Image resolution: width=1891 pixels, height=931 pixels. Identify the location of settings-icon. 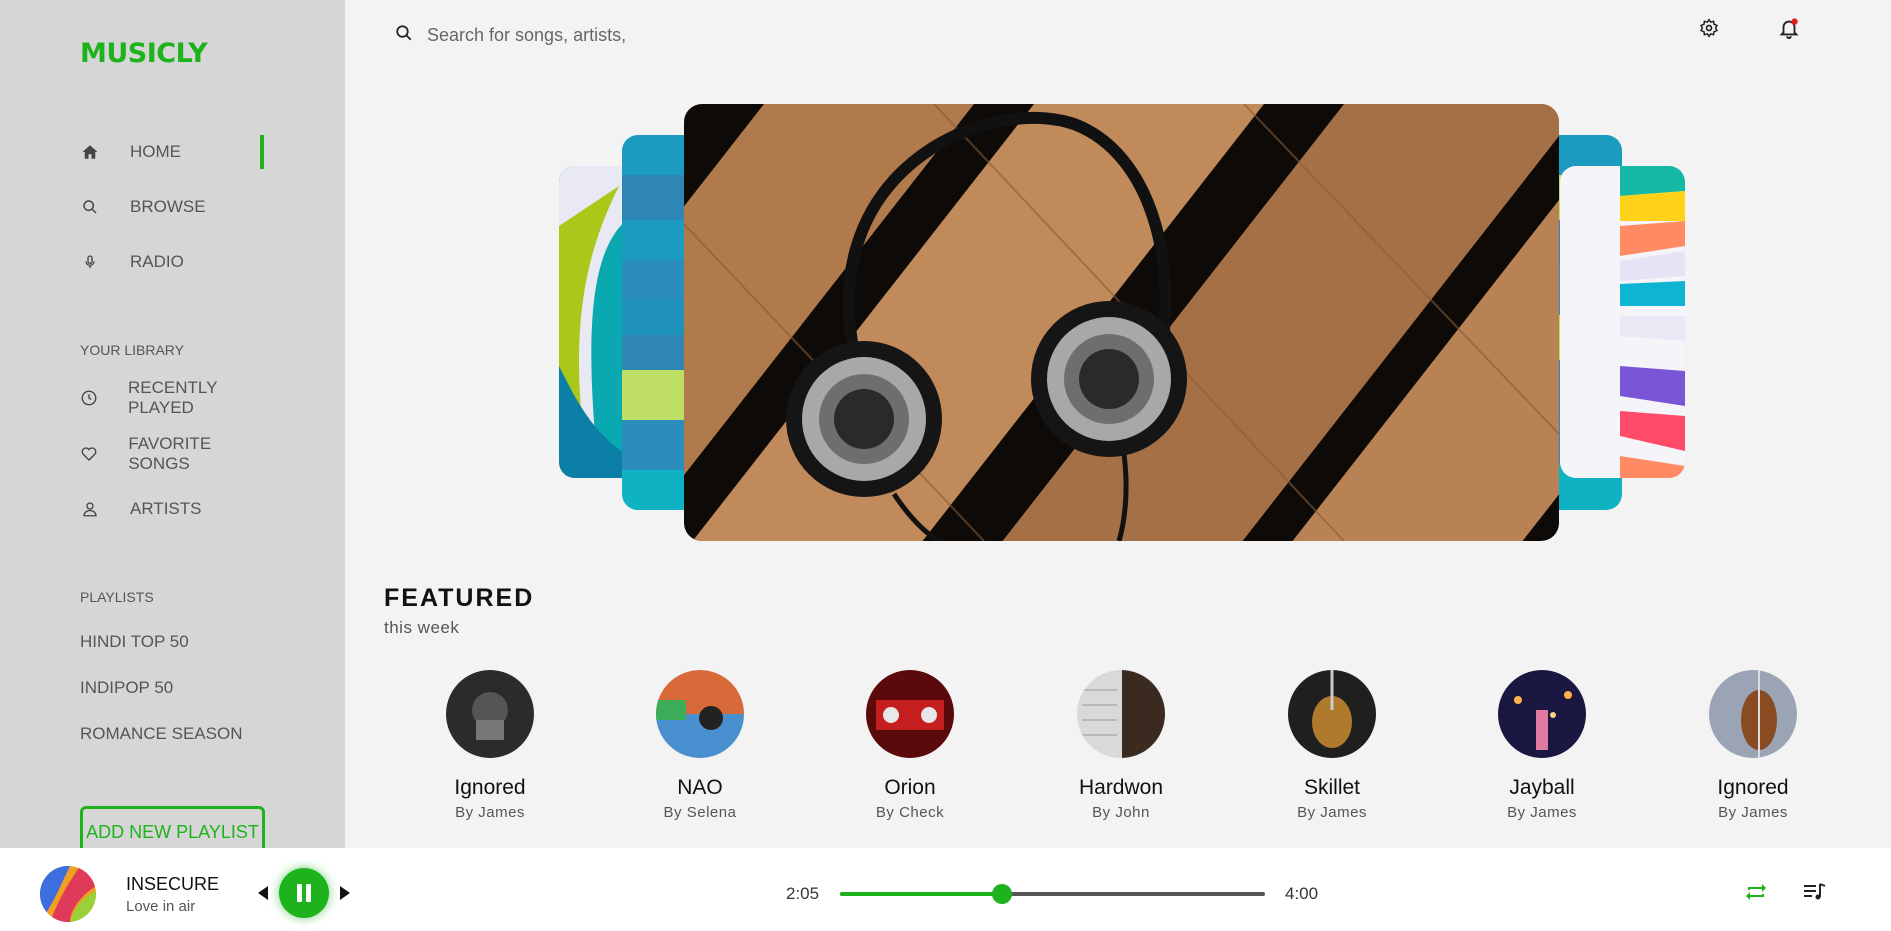
(1709, 28).